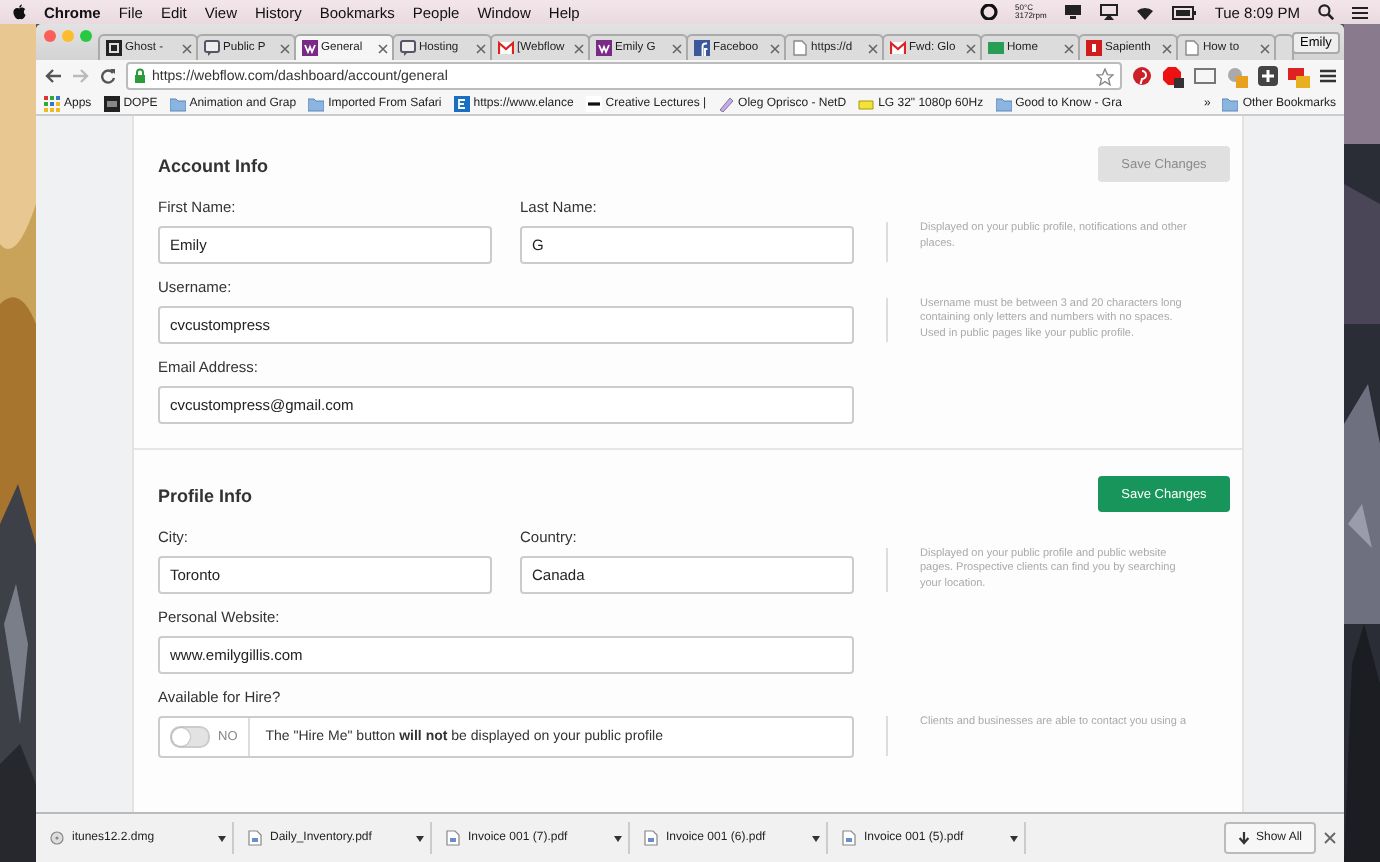  I want to click on download-arrow-icon, so click(1243, 838).